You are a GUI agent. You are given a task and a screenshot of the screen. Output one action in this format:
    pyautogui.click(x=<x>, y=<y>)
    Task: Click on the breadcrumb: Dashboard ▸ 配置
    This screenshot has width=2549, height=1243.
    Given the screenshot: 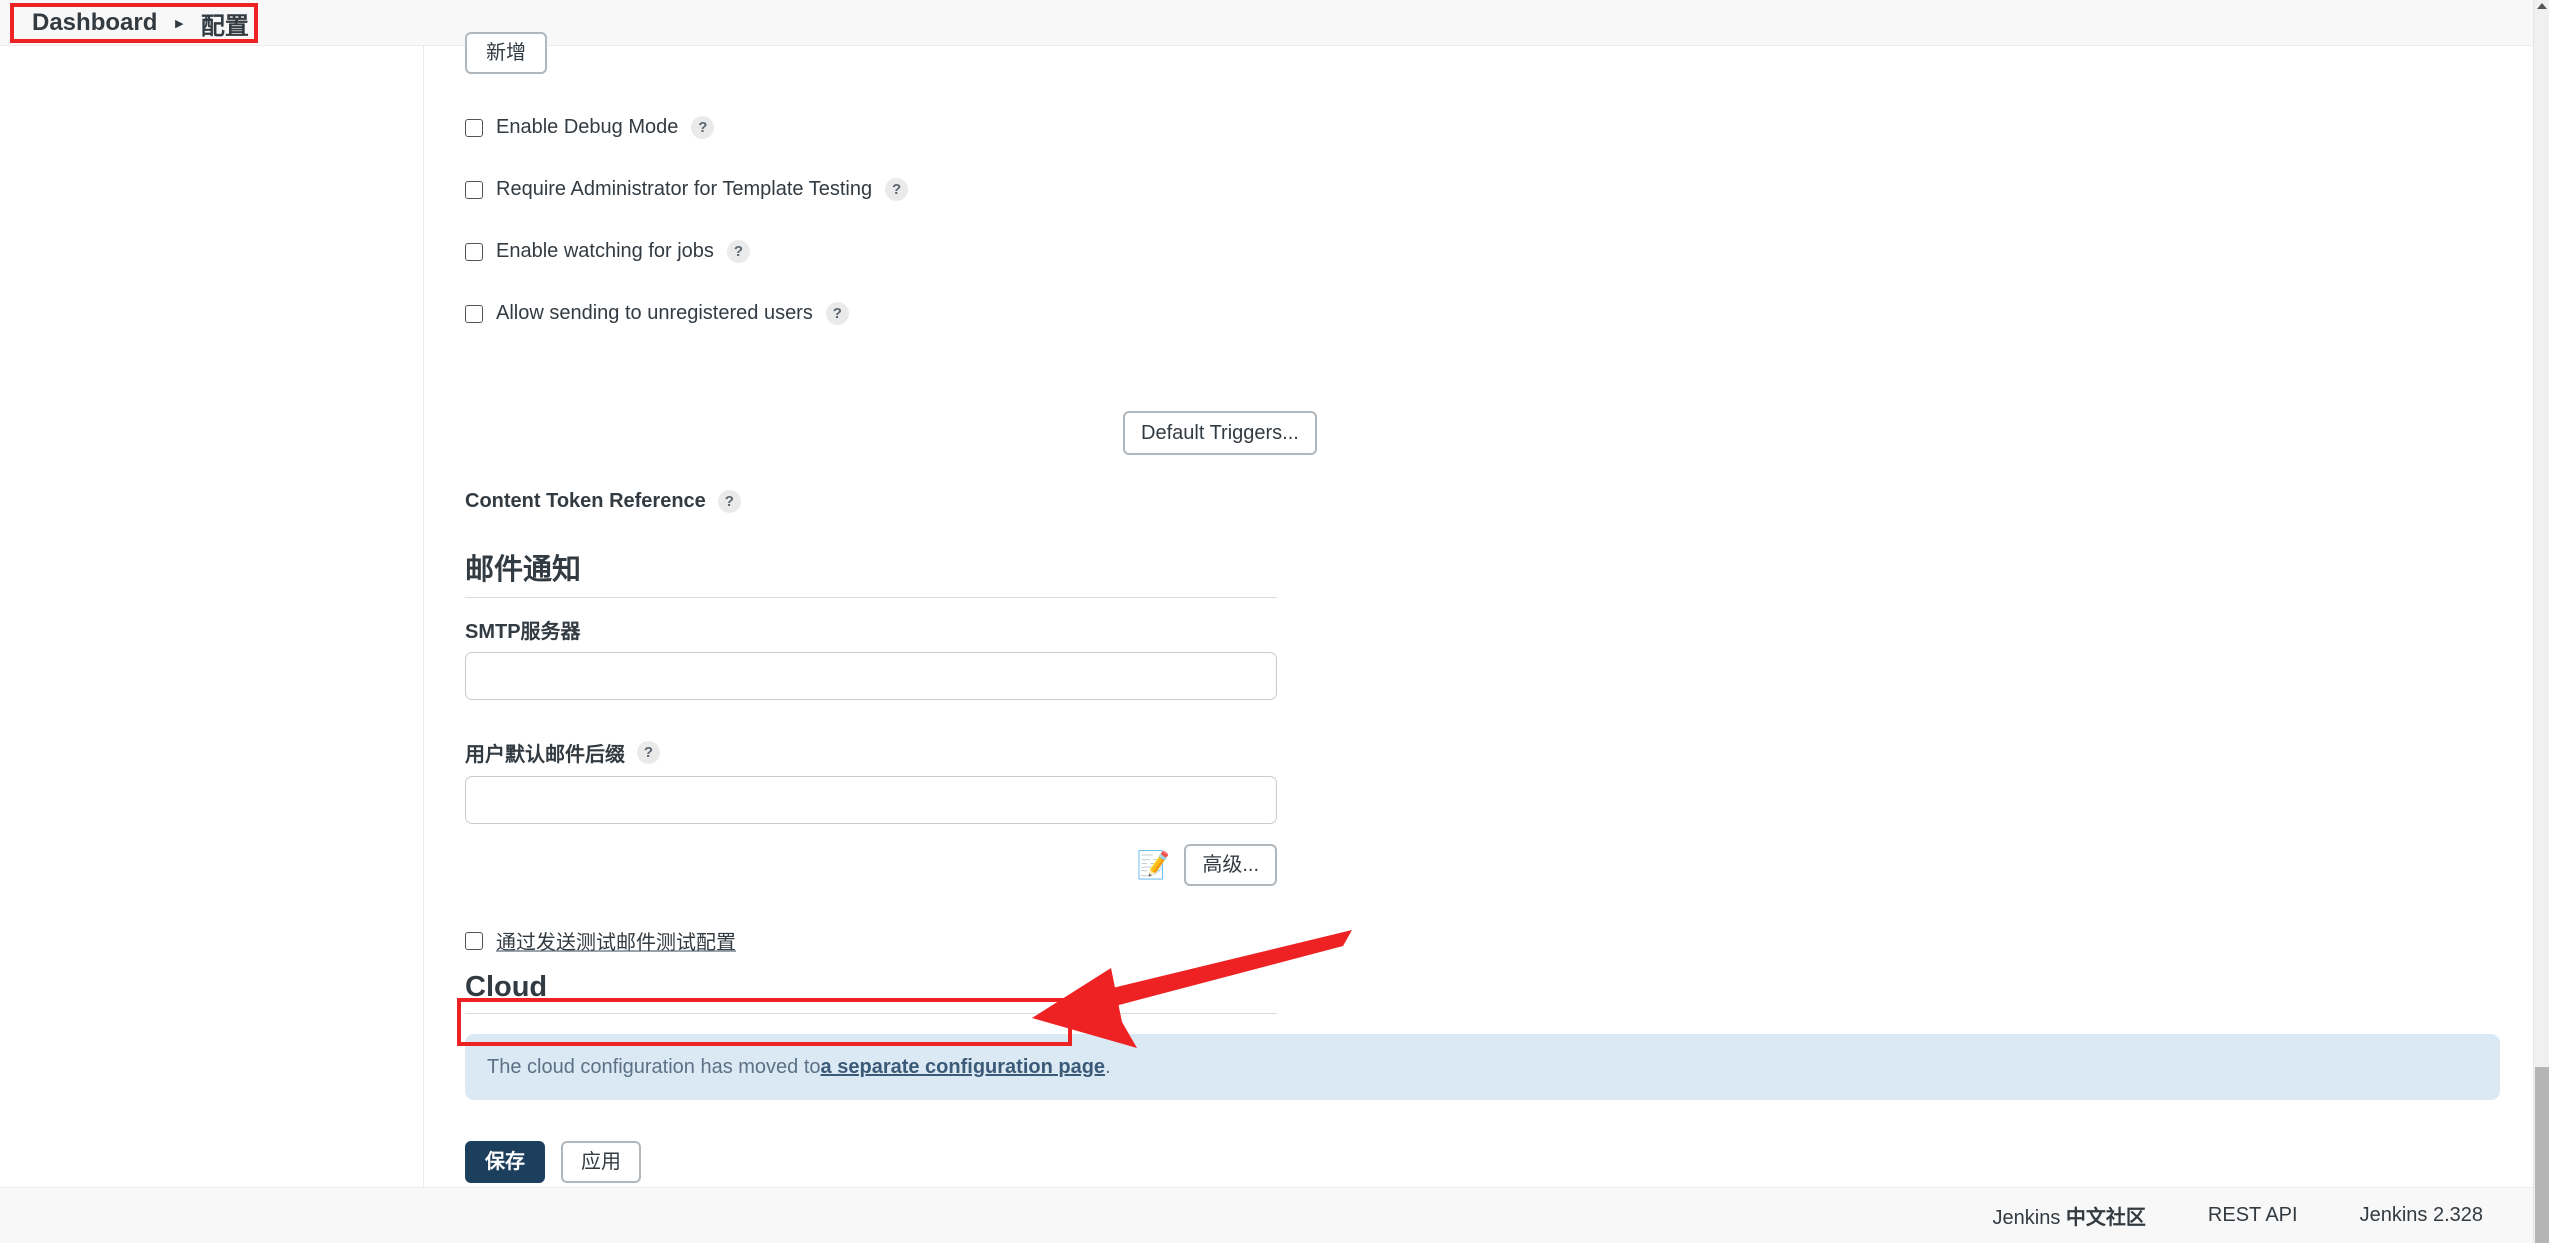 What is the action you would take?
    pyautogui.click(x=140, y=23)
    